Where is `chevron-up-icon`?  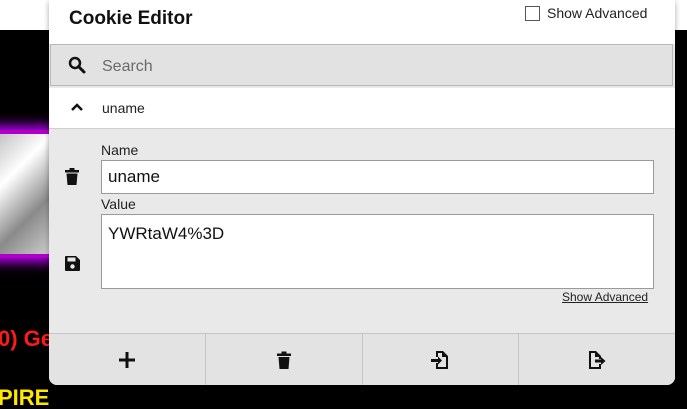
chevron-up-icon is located at coordinates (77, 107).